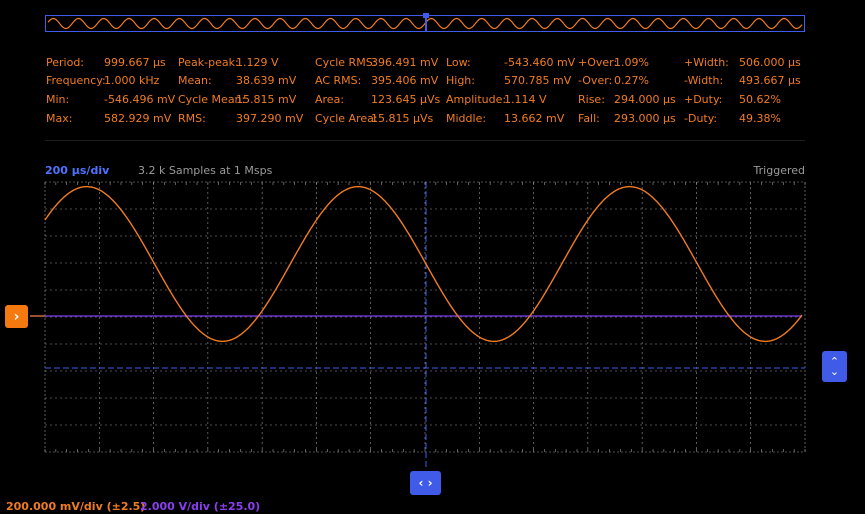 The height and width of the screenshot is (514, 865). I want to click on chevron-right-icon: ›, so click(16, 316).